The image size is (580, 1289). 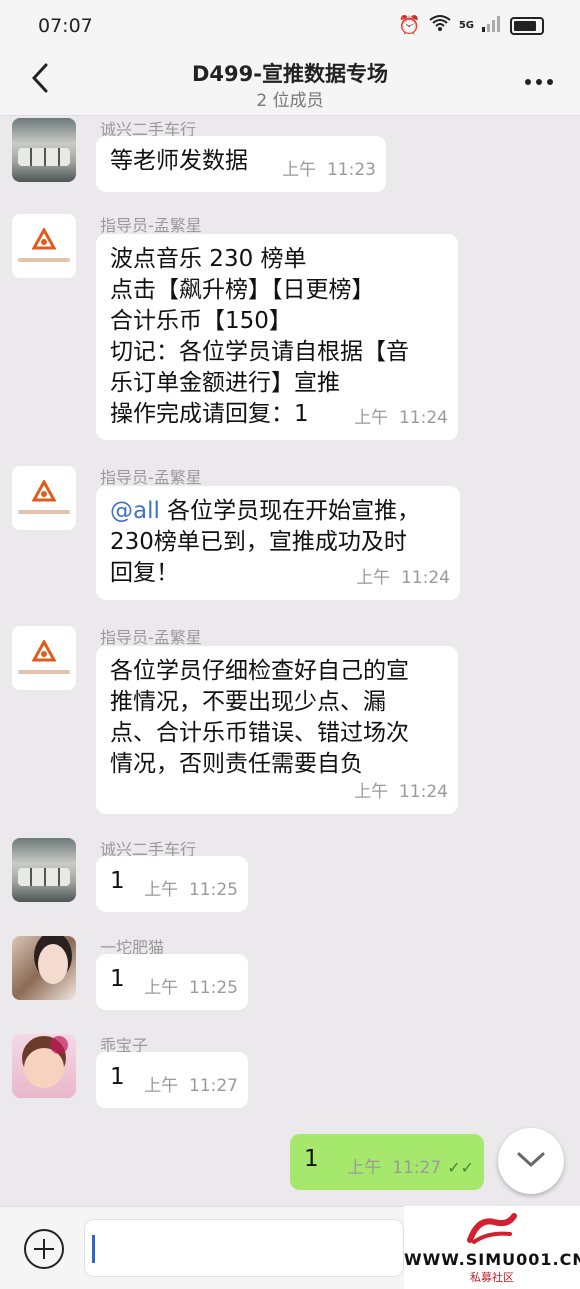 I want to click on signal-bars-icon, so click(x=492, y=25).